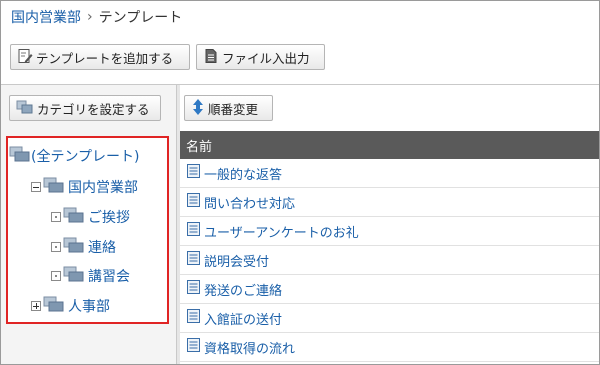 This screenshot has width=600, height=365. I want to click on column-header-label: 名前, so click(199, 147).